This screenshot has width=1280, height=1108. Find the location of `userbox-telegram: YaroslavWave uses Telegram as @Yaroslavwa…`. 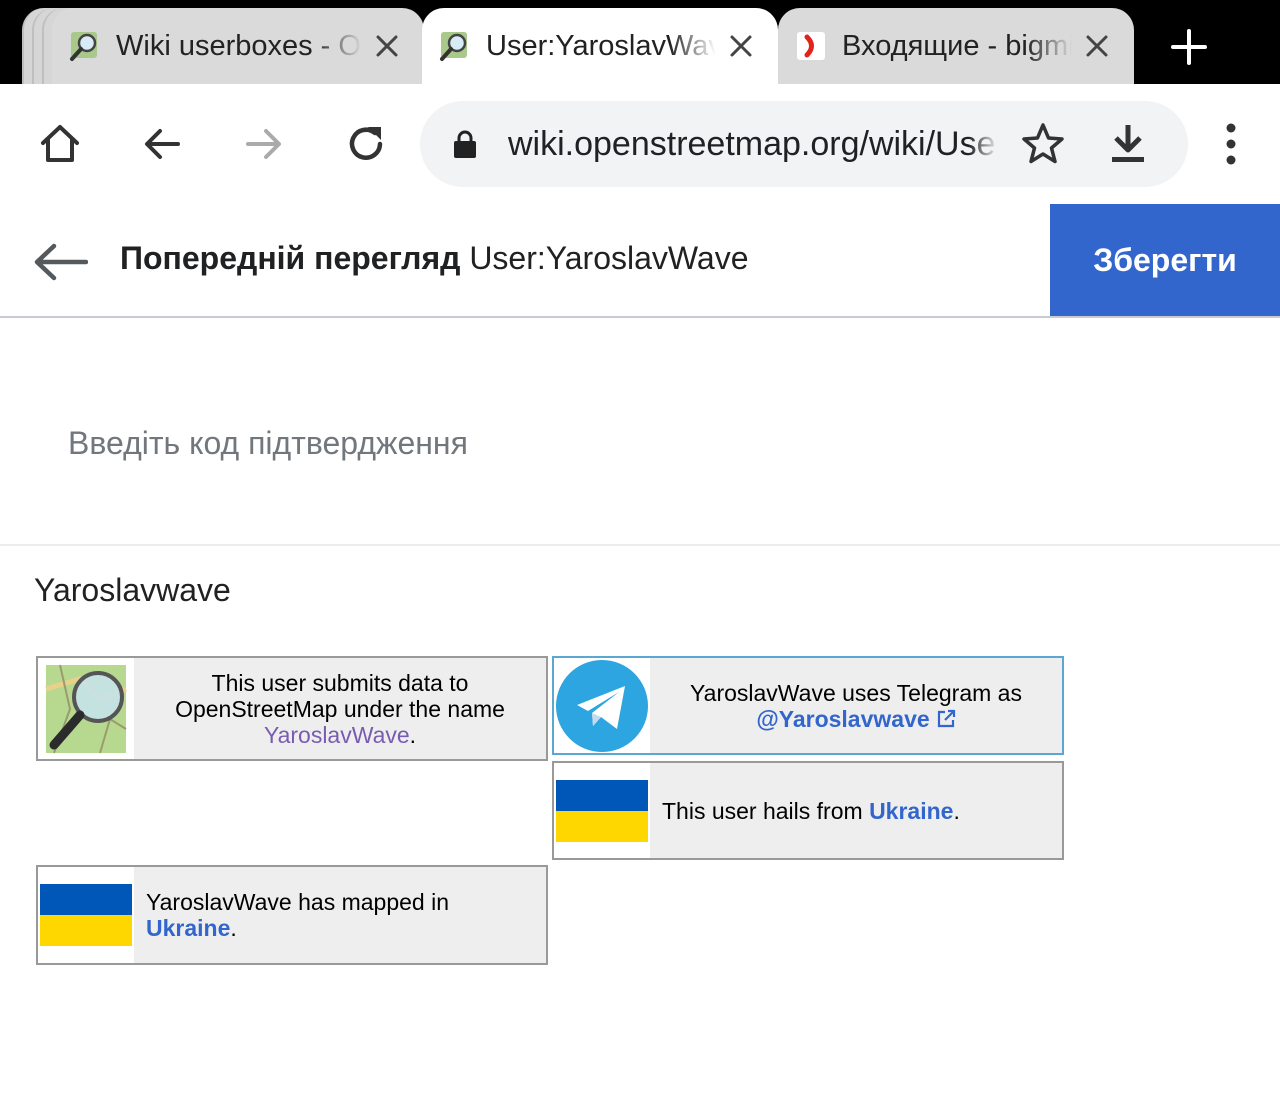

userbox-telegram: YaroslavWave uses Telegram as @Yaroslavwa… is located at coordinates (808, 705).